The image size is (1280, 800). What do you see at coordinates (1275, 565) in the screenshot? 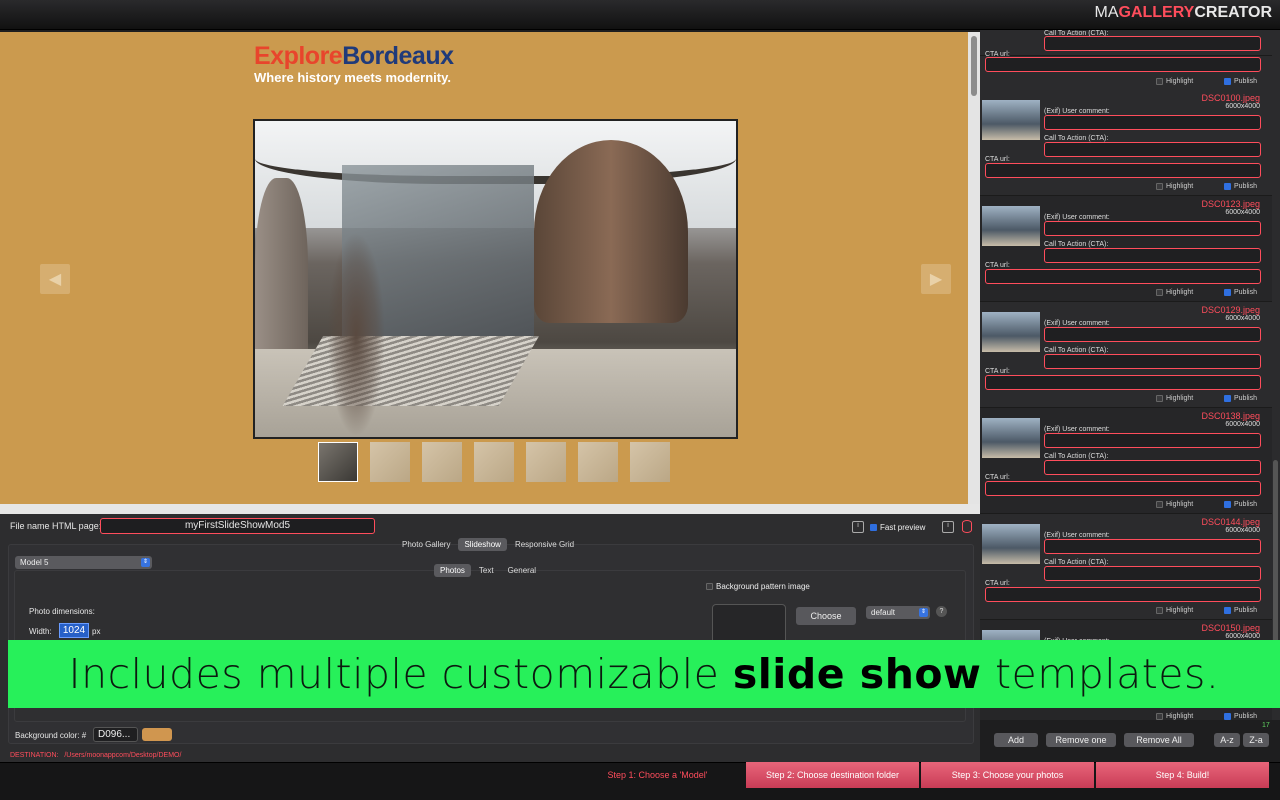
I see `list-scrollbar` at bounding box center [1275, 565].